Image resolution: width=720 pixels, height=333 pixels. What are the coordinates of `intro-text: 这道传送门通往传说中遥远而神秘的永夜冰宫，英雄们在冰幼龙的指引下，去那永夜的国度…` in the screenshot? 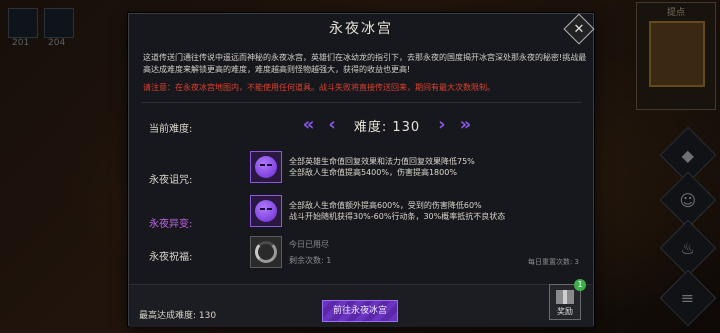 It's located at (365, 63).